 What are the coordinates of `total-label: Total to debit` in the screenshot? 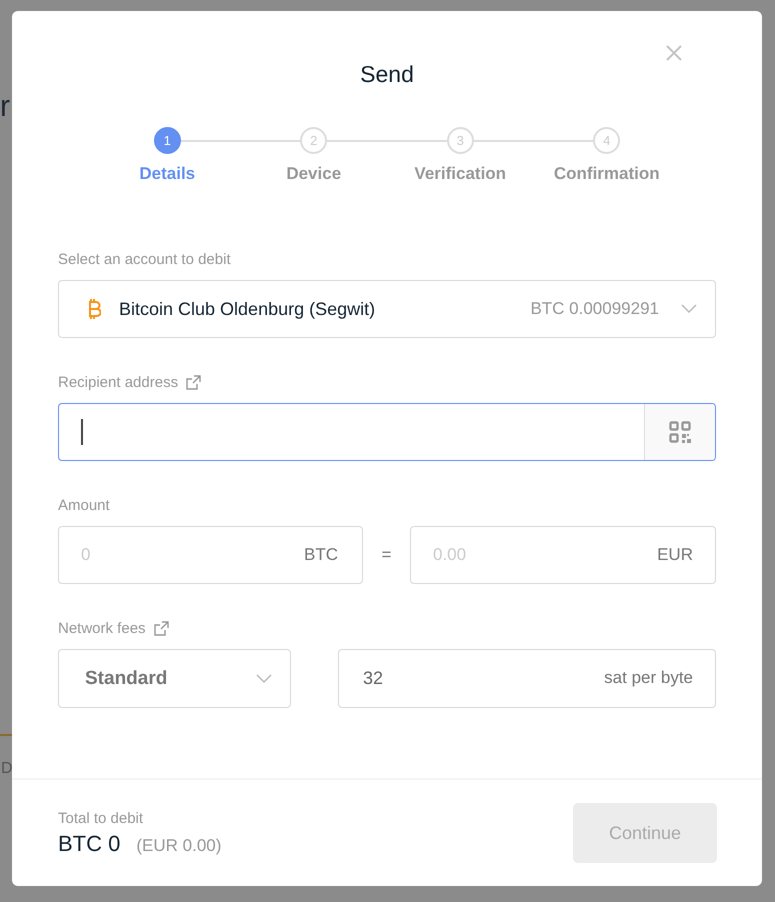 It's located at (101, 818).